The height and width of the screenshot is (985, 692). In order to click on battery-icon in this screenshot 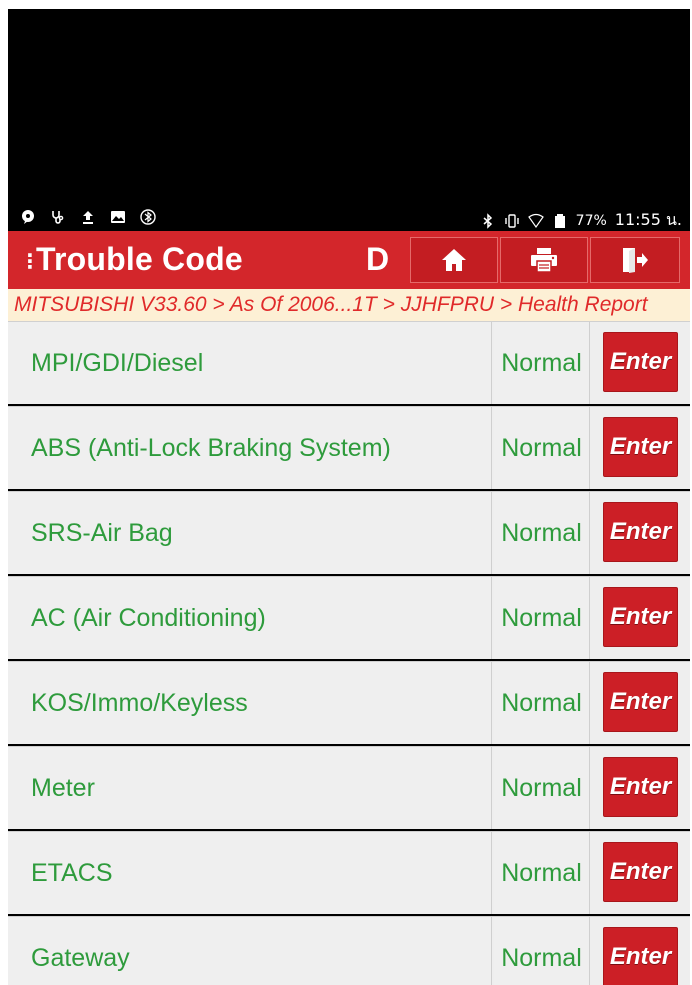, I will do `click(559, 220)`.